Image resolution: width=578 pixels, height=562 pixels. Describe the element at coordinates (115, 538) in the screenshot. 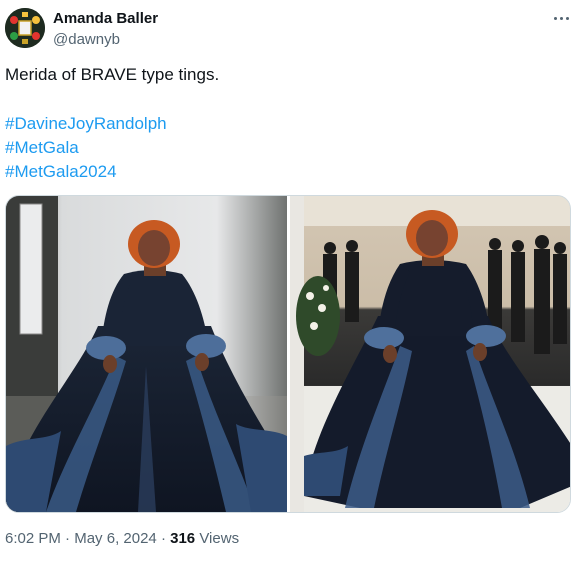

I see `tweet-date: May 6, 2024` at that location.